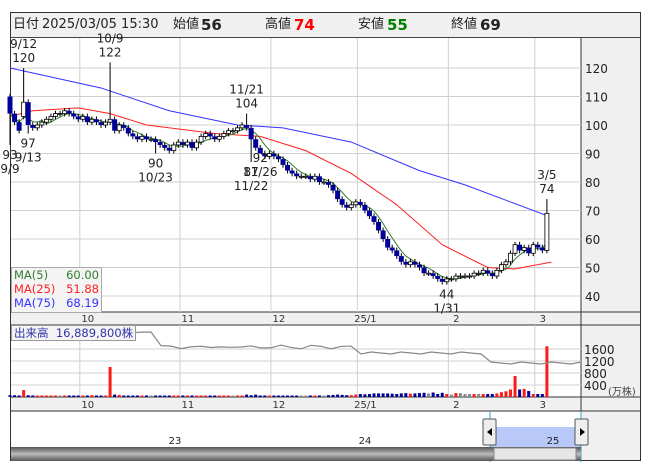 The width and height of the screenshot is (653, 470). Describe the element at coordinates (28, 144) in the screenshot. I see `low-annotation-value: 97` at that location.